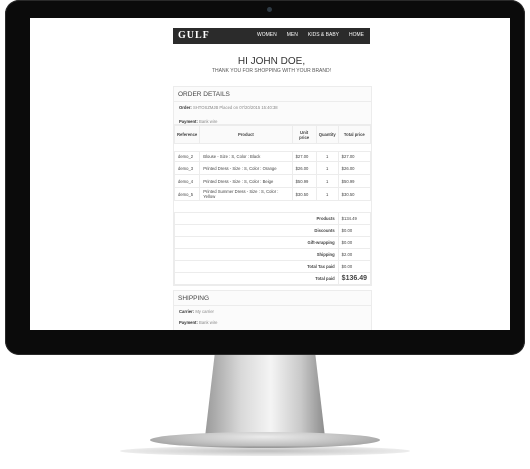  I want to click on cell-unit: $30.50, so click(304, 194).